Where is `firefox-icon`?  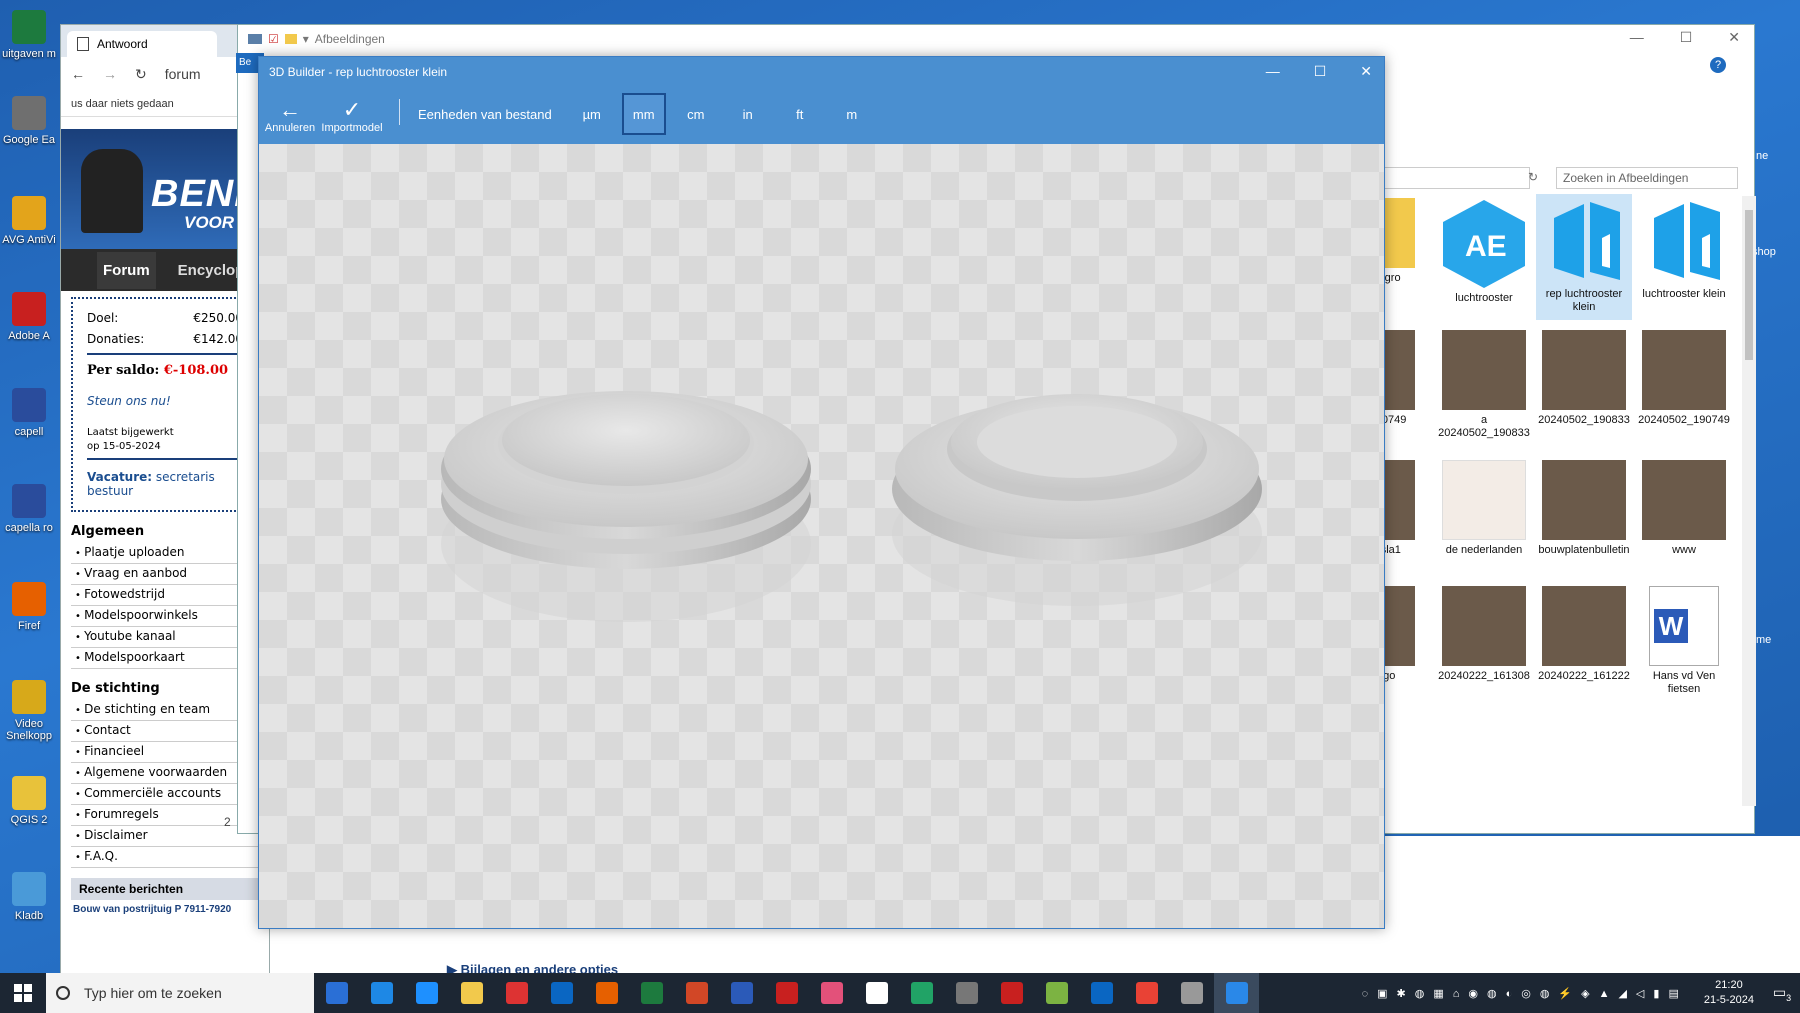
firefox-icon is located at coordinates (606, 993).